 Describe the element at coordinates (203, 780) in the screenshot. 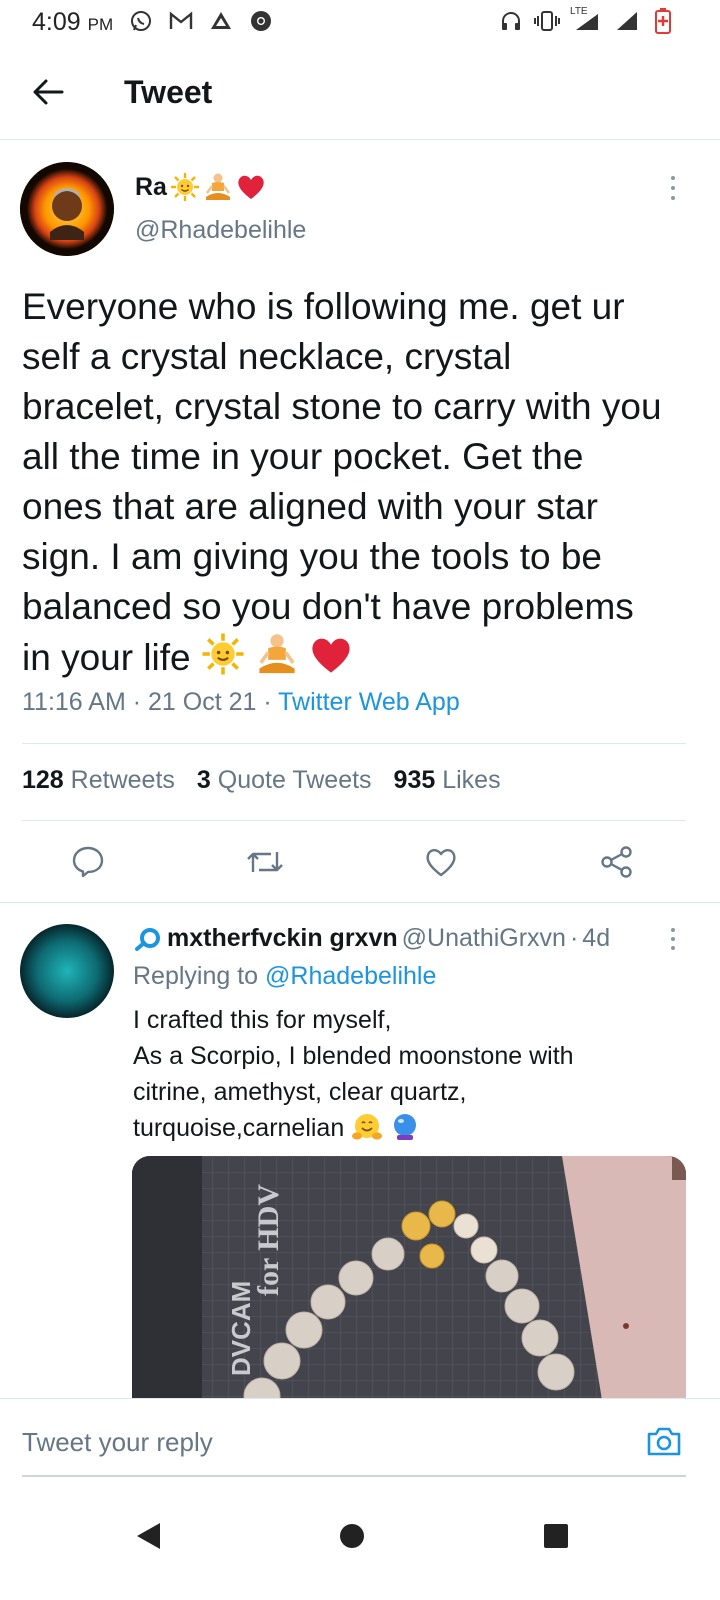

I see `quotes-count: 3` at that location.